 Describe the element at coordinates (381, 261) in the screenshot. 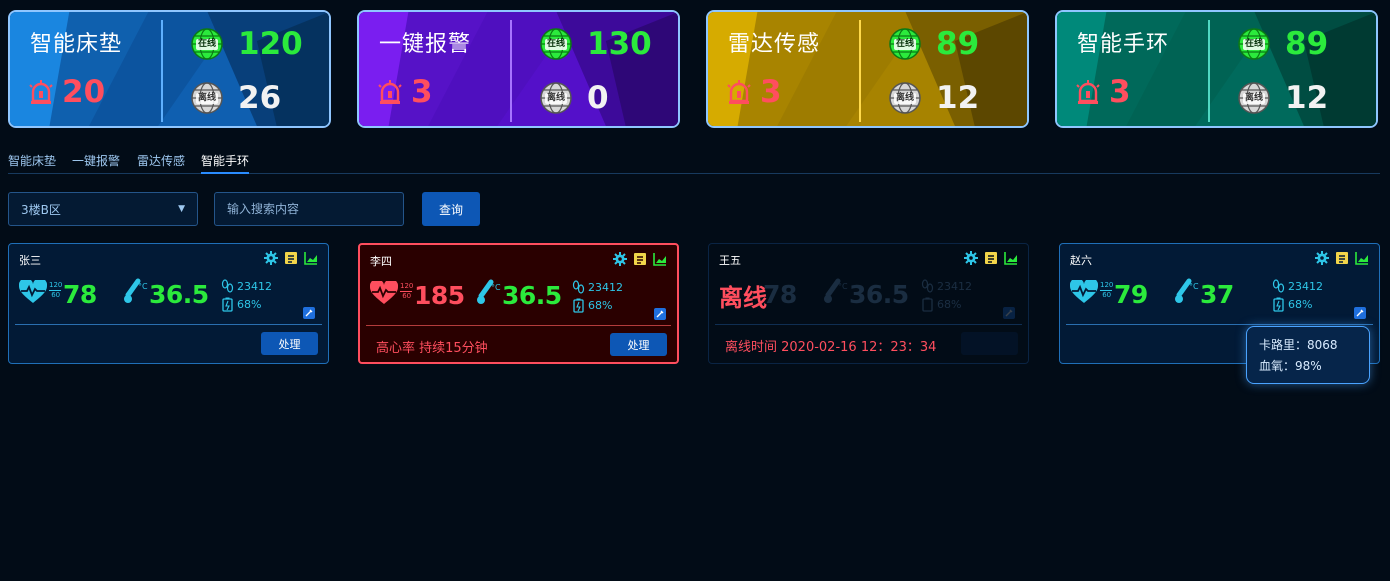

I see `device-user-name: 李四` at that location.